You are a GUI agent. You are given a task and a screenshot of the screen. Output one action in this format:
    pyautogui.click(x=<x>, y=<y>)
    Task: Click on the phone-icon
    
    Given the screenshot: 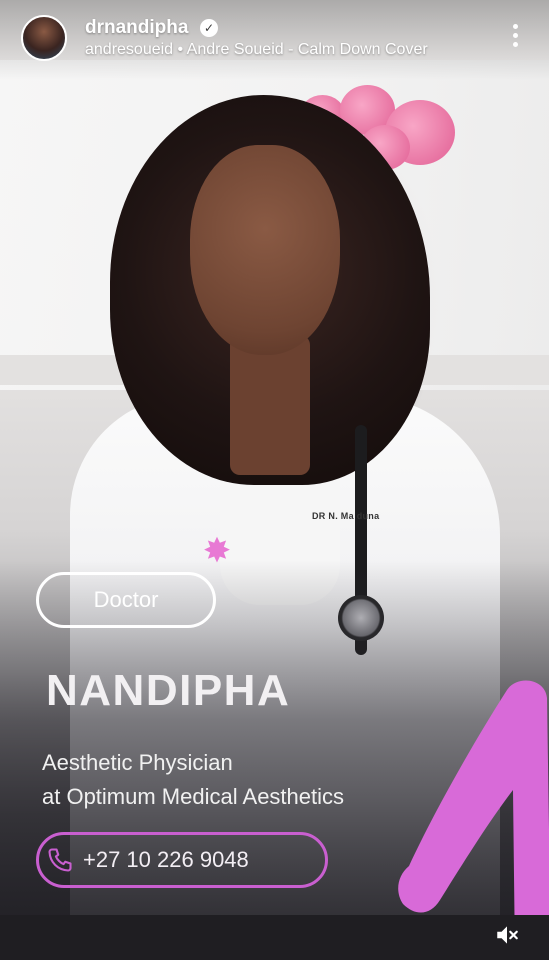 What is the action you would take?
    pyautogui.click(x=60, y=860)
    